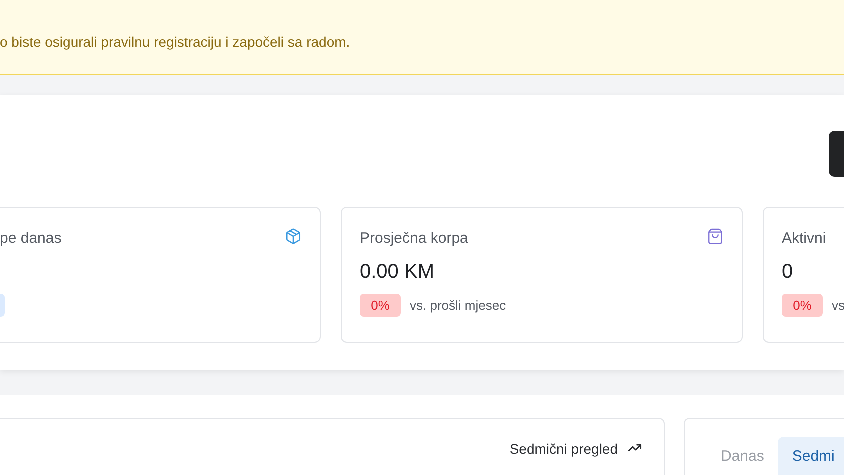 This screenshot has height=475, width=844. Describe the element at coordinates (397, 272) in the screenshot. I see `card-value: 0.00 KM` at that location.